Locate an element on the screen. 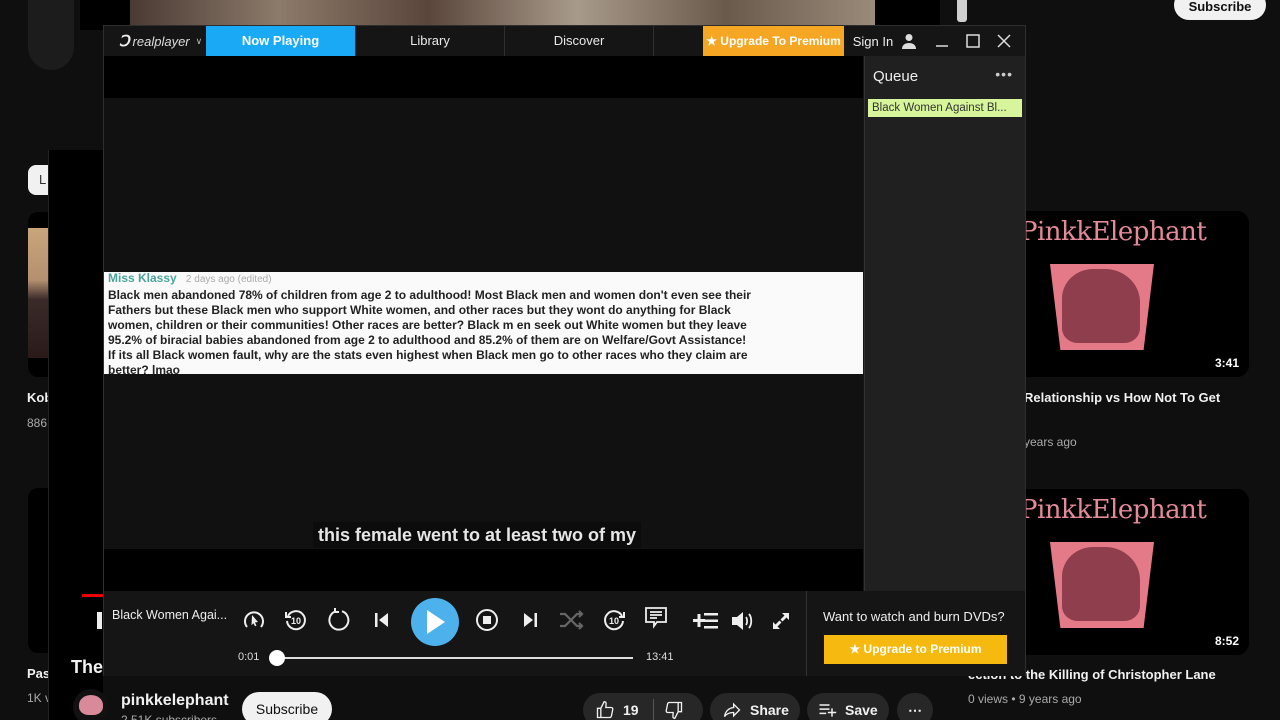  speed-icon is located at coordinates (254, 619).